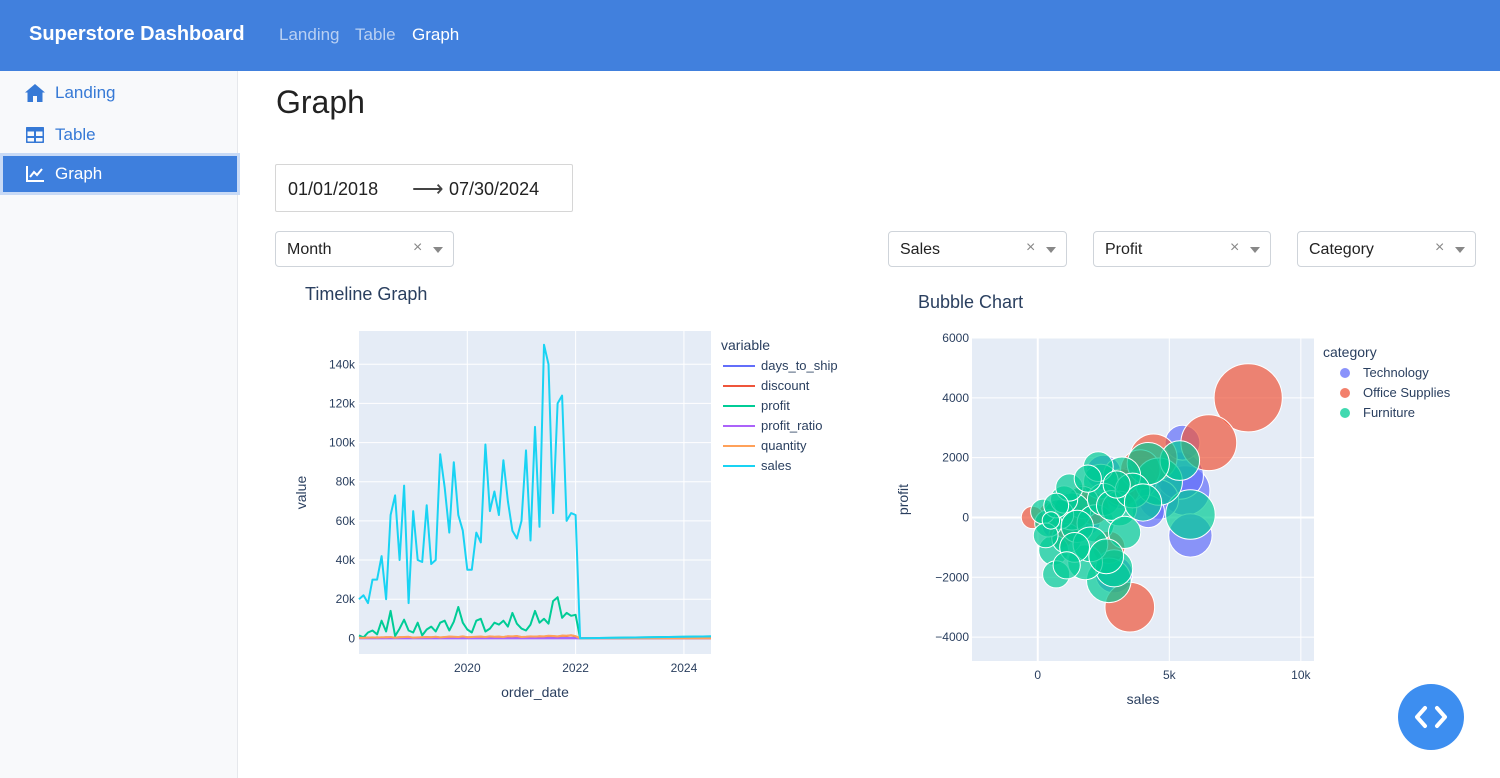 Image resolution: width=1500 pixels, height=778 pixels. I want to click on y-tick-label: 4000, so click(955, 398).